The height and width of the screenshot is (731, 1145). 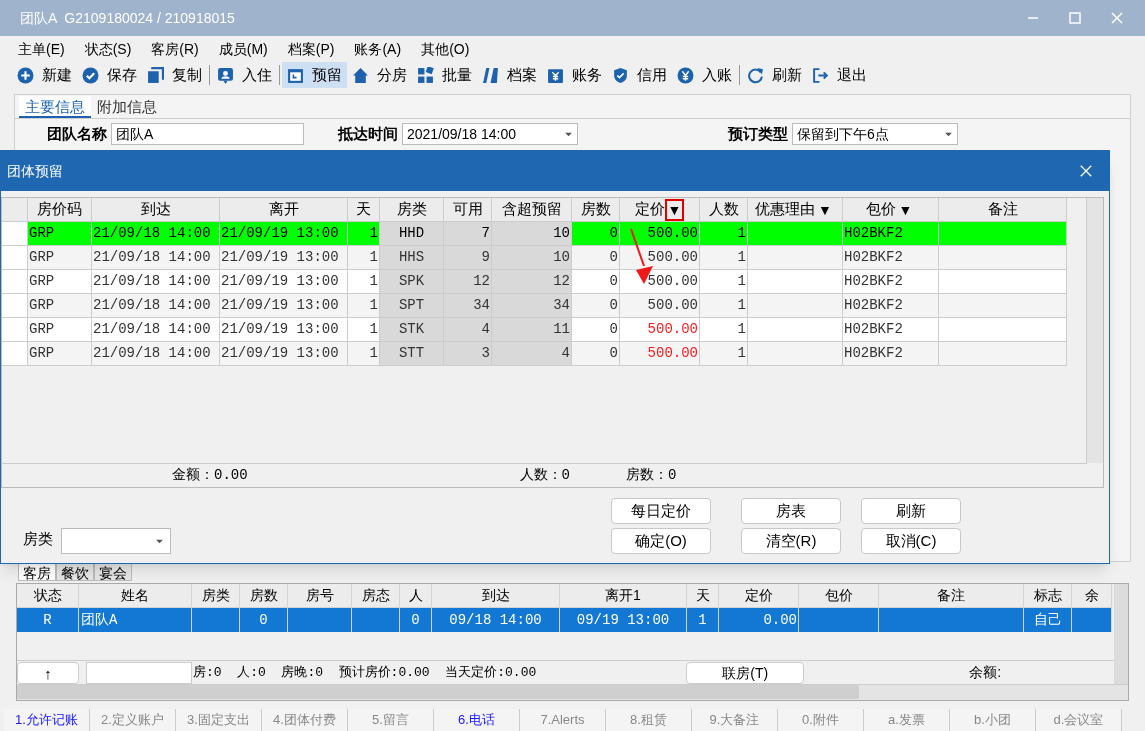 What do you see at coordinates (243, 49) in the screenshot?
I see `menu-item: 成员(M)` at bounding box center [243, 49].